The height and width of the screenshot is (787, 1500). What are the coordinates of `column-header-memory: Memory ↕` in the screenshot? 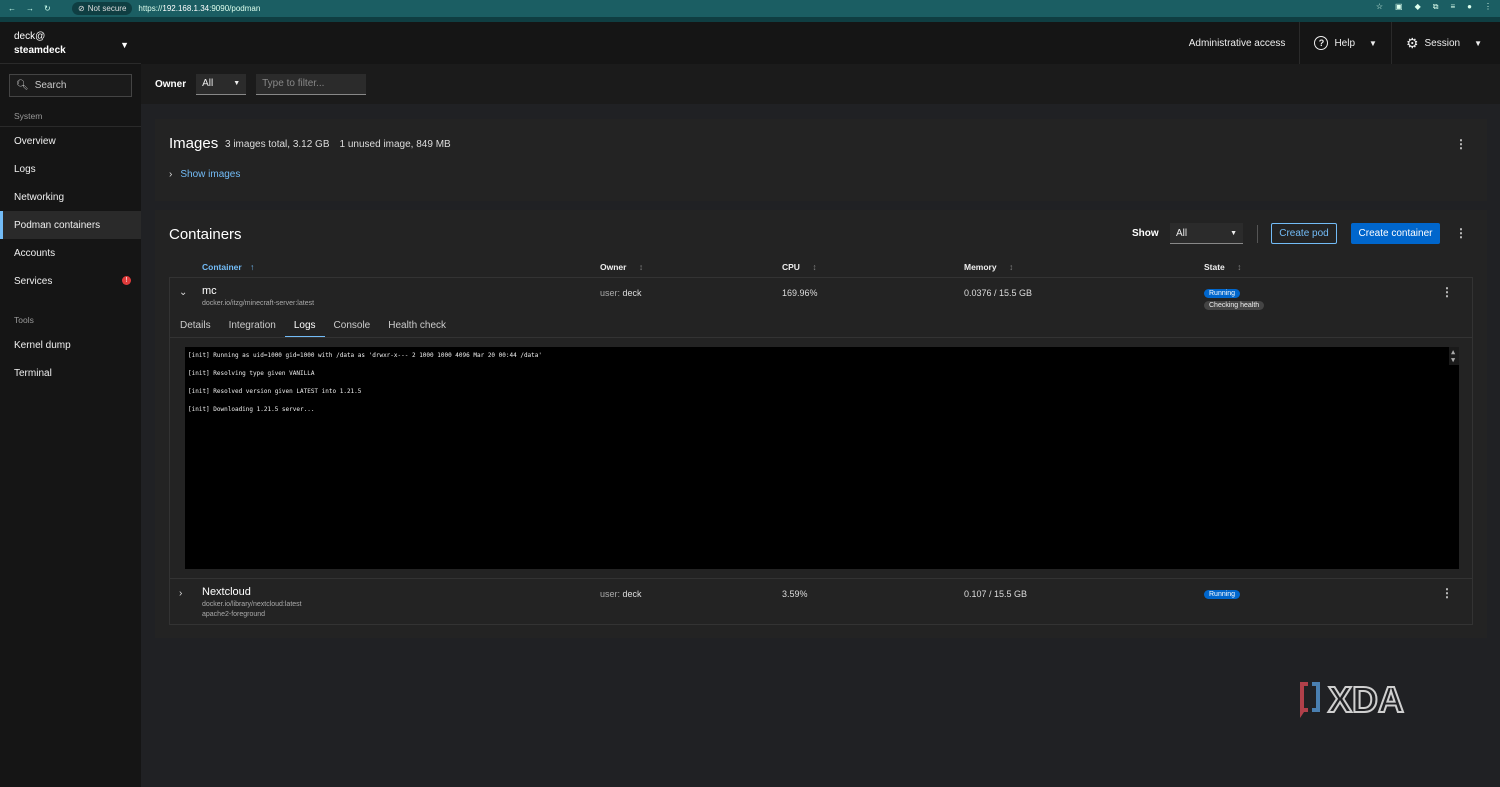 It's located at (988, 267).